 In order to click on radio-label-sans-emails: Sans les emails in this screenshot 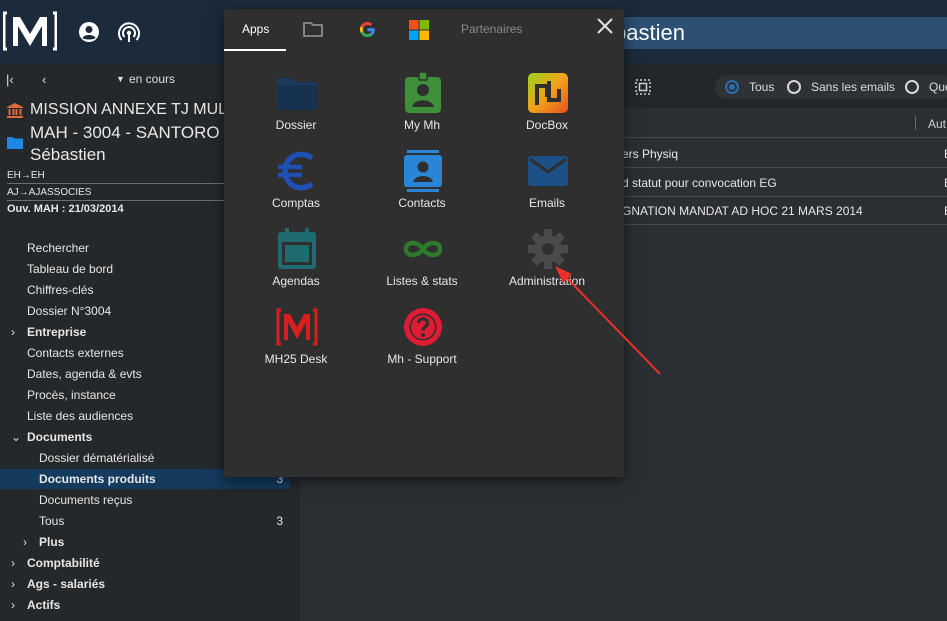, I will do `click(853, 87)`.